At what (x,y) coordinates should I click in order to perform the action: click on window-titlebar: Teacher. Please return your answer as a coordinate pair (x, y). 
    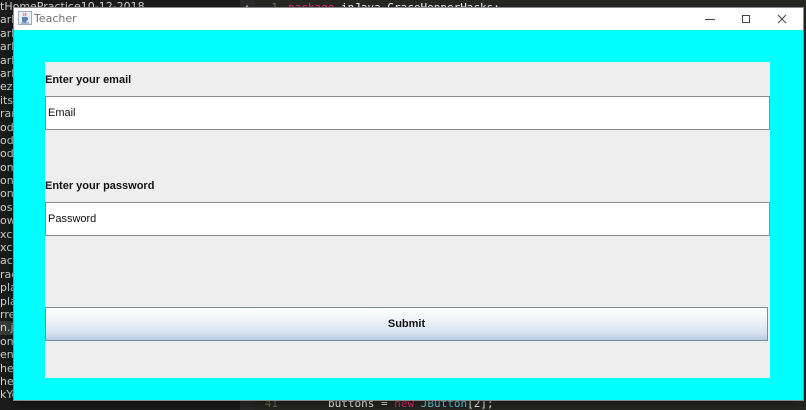
    Looking at the image, I should click on (408, 19).